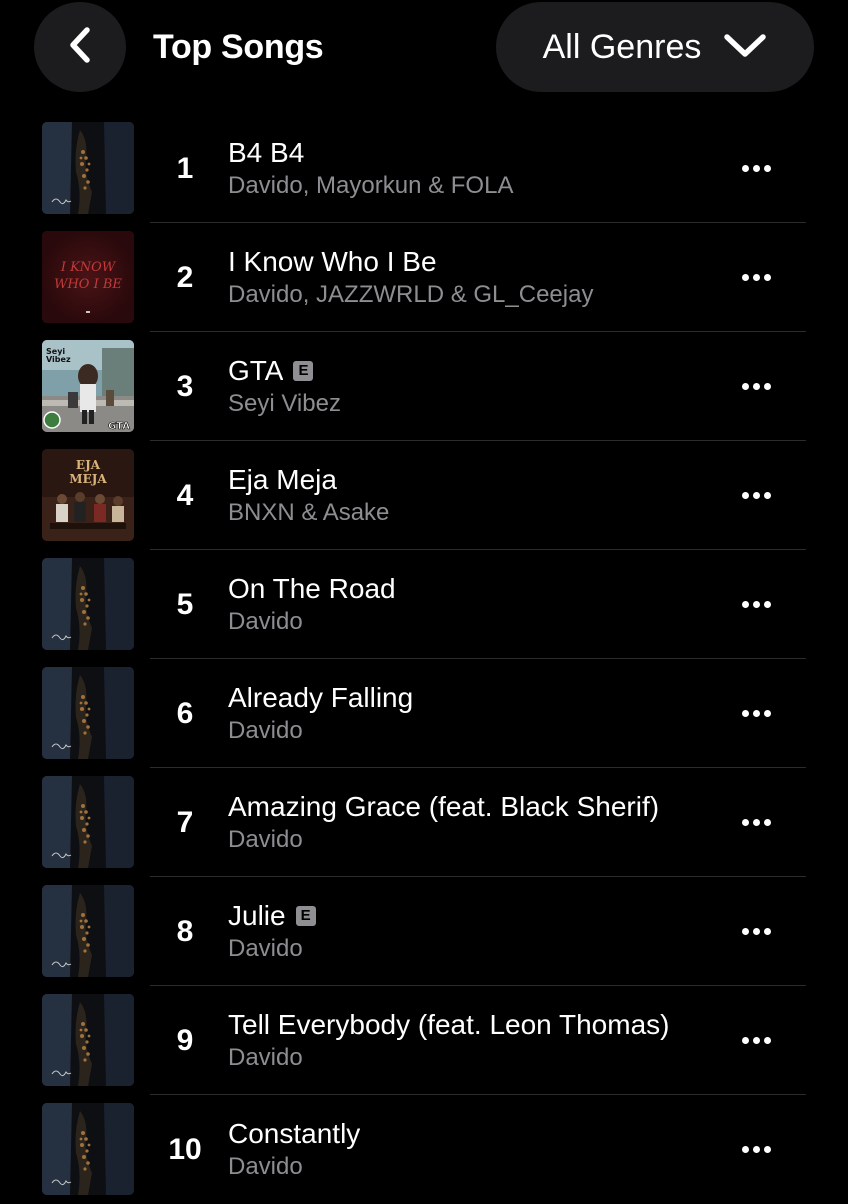 The height and width of the screenshot is (1204, 848). I want to click on song-title: B4 B4, so click(266, 152).